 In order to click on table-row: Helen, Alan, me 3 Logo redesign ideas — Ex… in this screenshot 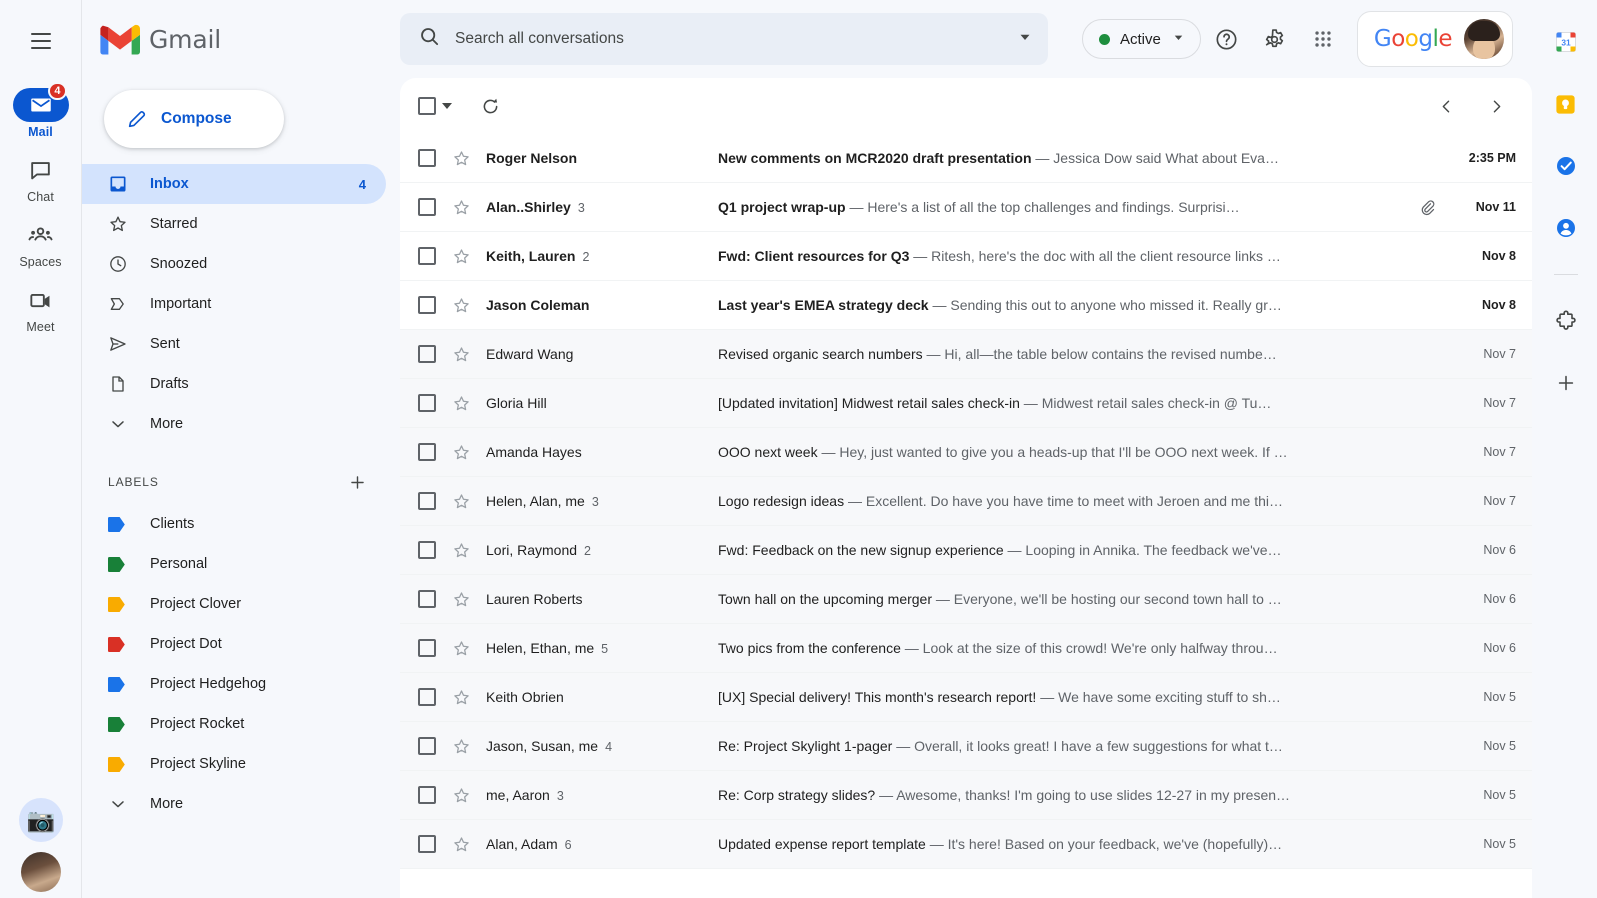, I will do `click(966, 501)`.